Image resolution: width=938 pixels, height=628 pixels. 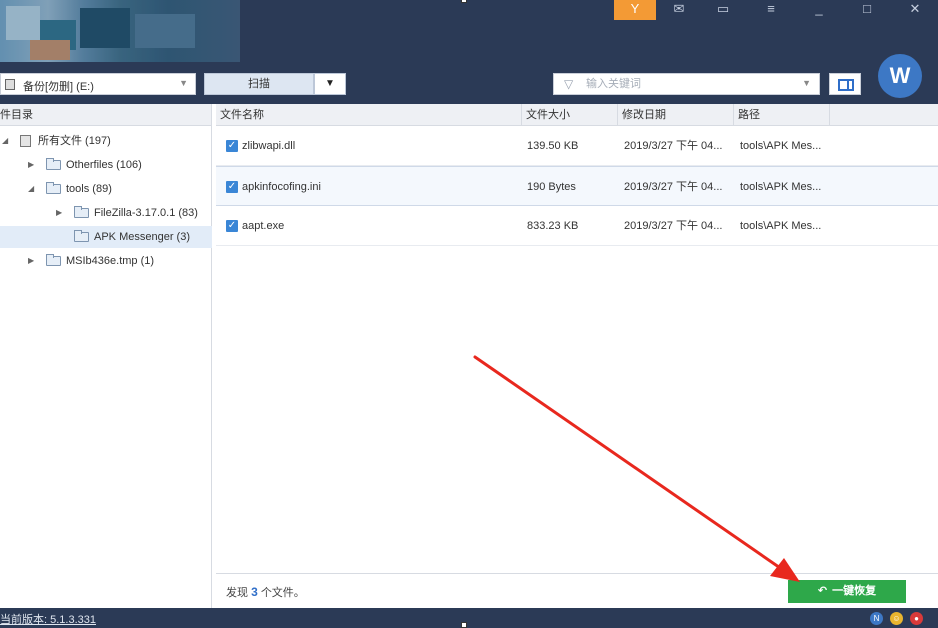 What do you see at coordinates (635, 10) in the screenshot?
I see `skin-icon: Y` at bounding box center [635, 10].